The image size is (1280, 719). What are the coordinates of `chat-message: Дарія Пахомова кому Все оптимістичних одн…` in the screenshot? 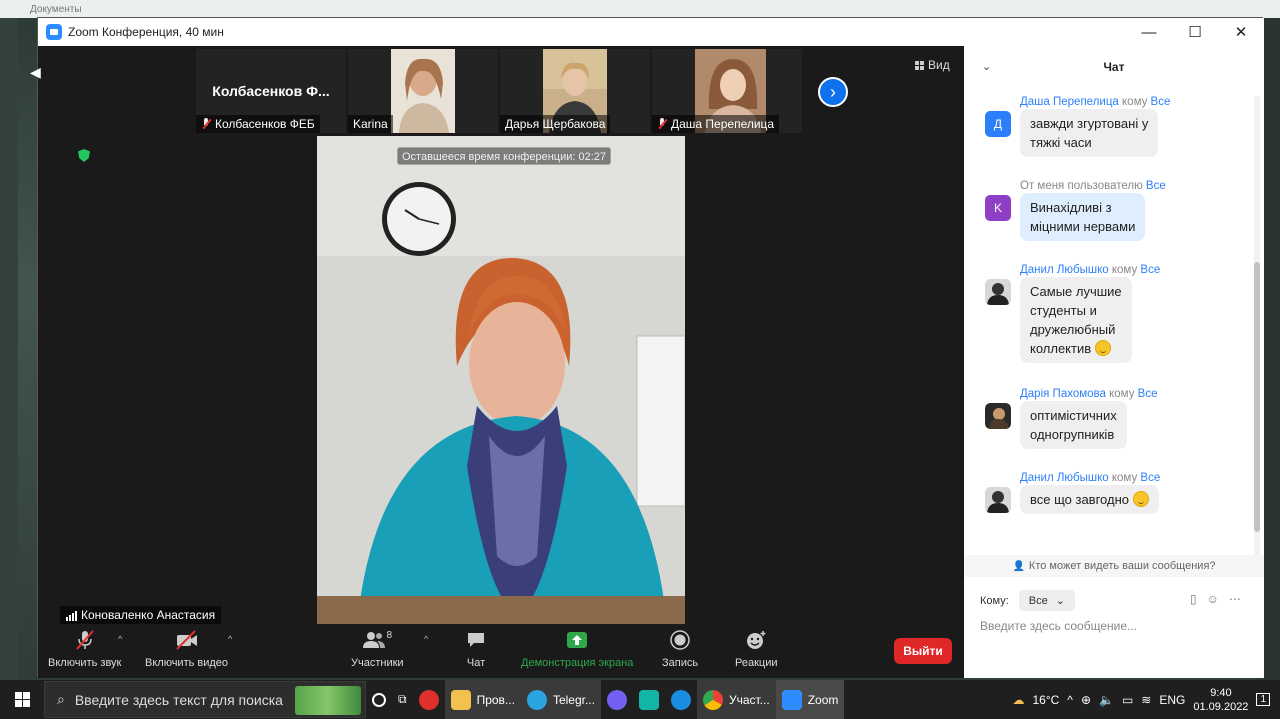 It's located at (1109, 423).